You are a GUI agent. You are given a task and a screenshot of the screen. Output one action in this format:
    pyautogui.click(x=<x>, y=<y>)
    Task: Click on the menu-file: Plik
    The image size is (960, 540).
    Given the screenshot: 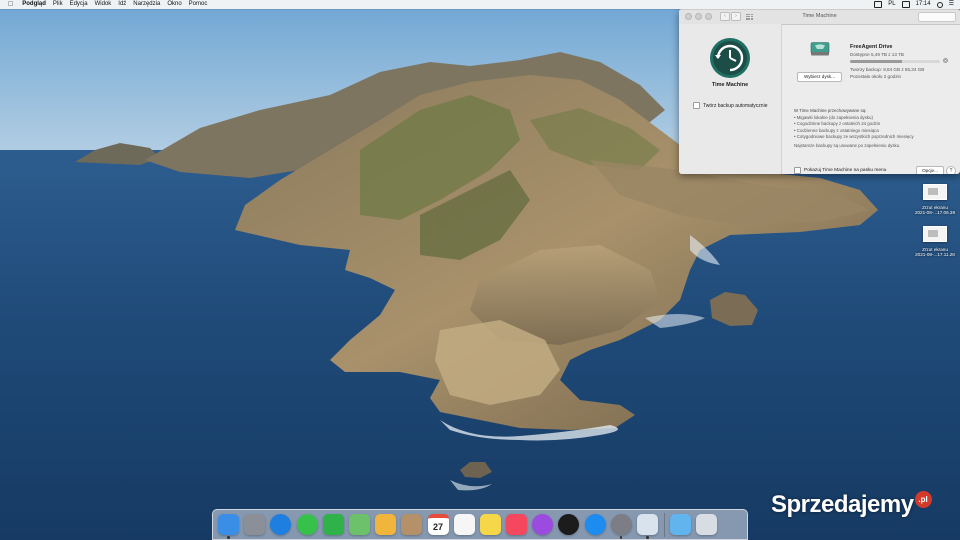 What is the action you would take?
    pyautogui.click(x=58, y=4)
    